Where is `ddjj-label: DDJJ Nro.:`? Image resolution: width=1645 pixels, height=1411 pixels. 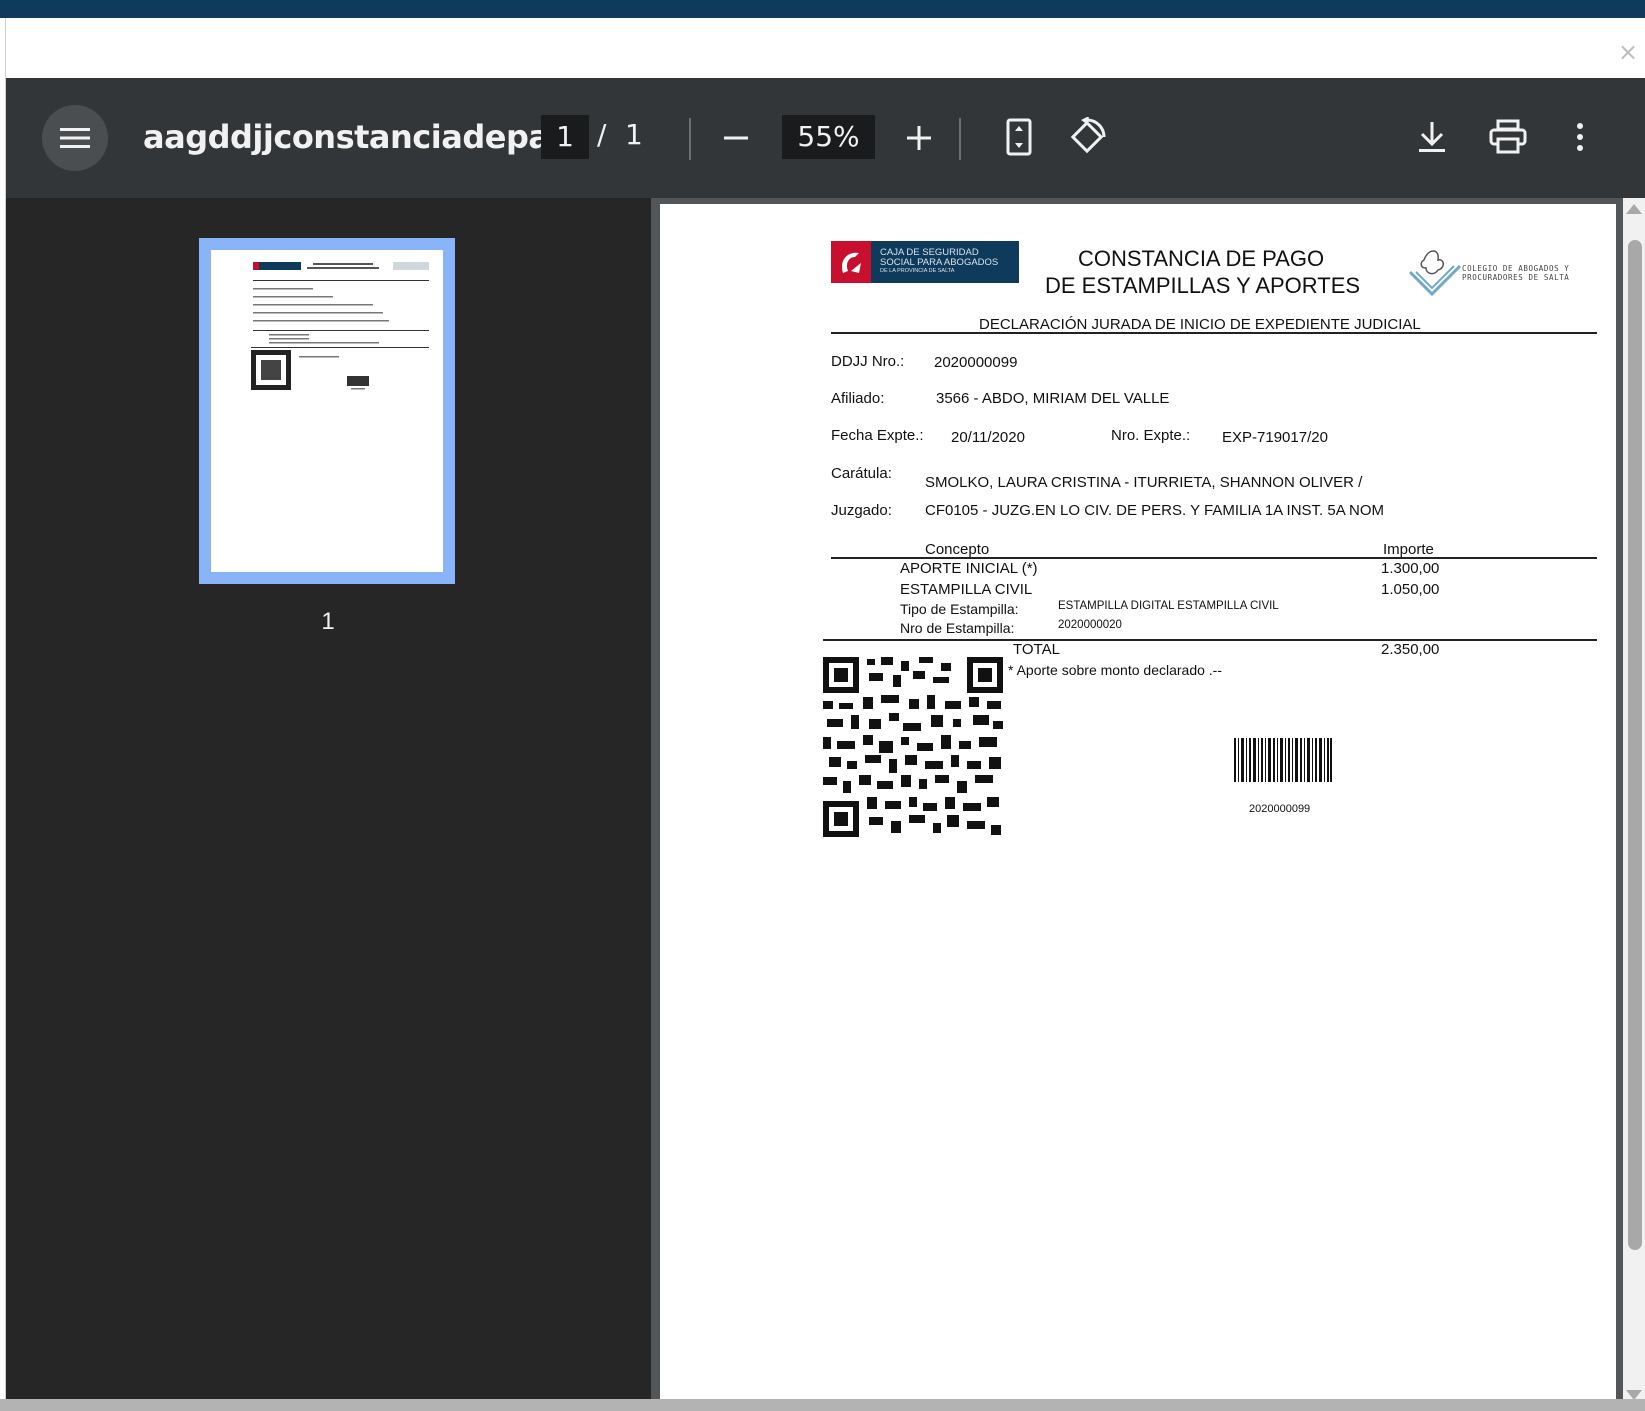
ddjj-label: DDJJ Nro.: is located at coordinates (868, 361).